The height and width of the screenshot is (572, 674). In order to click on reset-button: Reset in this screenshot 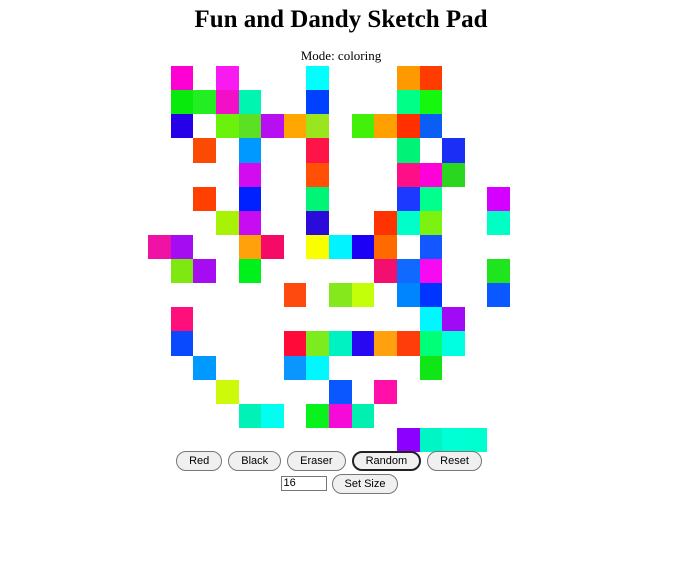, I will do `click(454, 461)`.